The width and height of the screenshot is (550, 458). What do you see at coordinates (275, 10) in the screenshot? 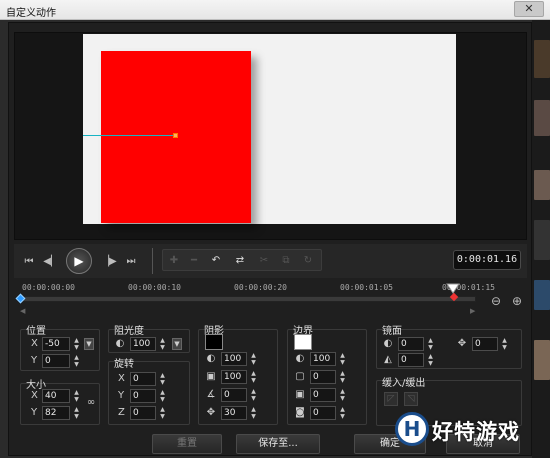
I see `window-titlebar: 自定义动作 ✕` at bounding box center [275, 10].